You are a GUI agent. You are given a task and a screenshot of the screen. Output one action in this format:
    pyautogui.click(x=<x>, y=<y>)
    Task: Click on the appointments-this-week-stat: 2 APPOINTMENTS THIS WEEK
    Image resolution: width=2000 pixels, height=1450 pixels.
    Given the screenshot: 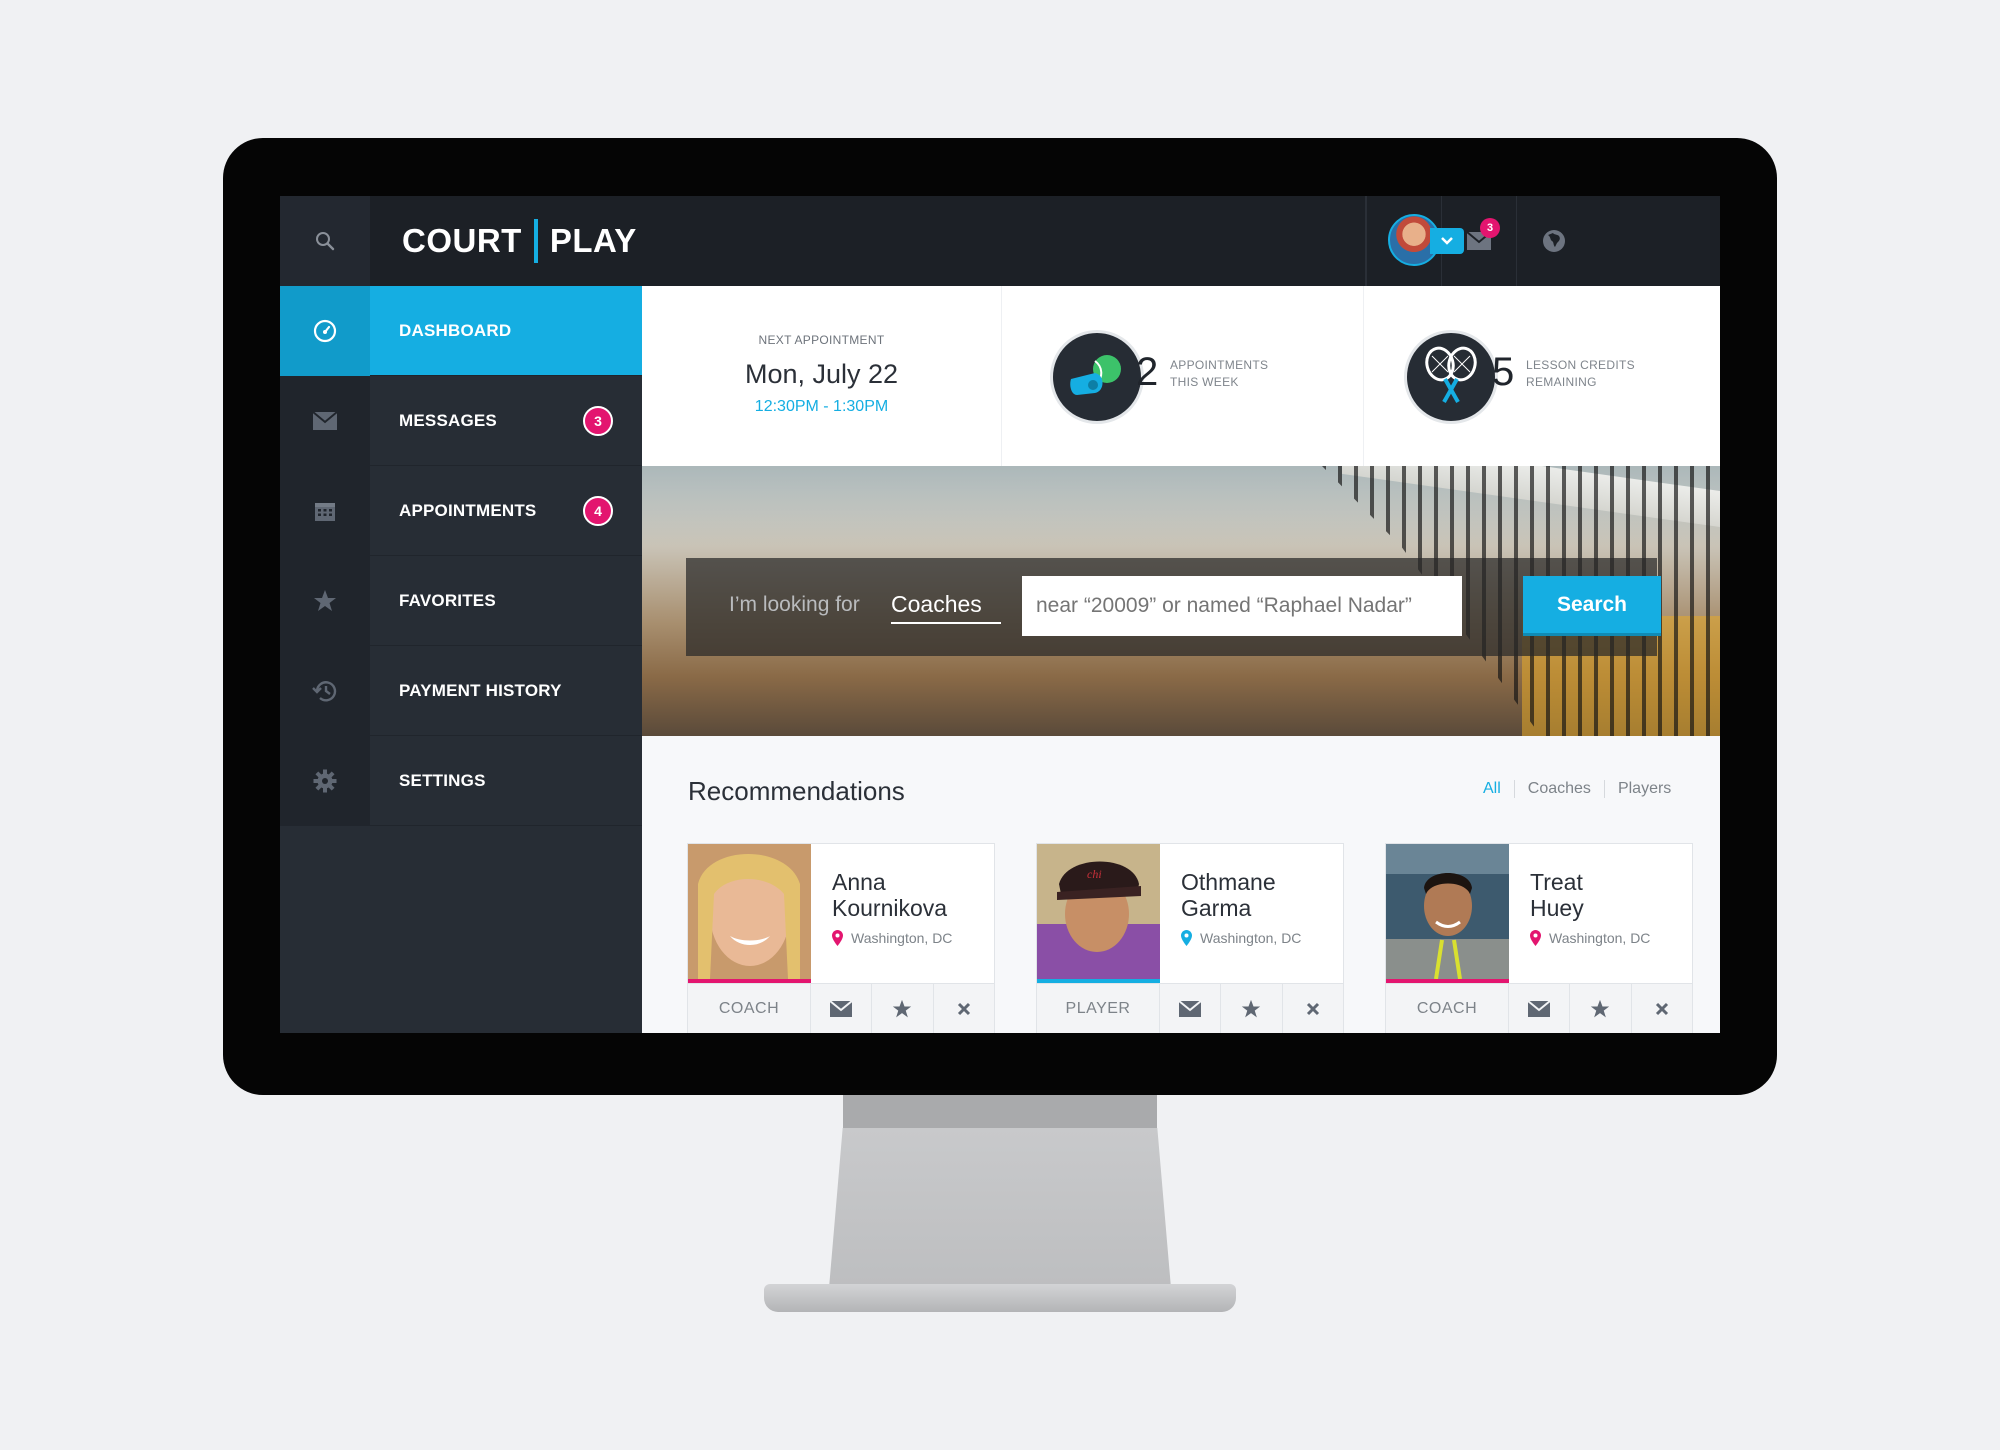 What is the action you would take?
    pyautogui.click(x=1183, y=376)
    